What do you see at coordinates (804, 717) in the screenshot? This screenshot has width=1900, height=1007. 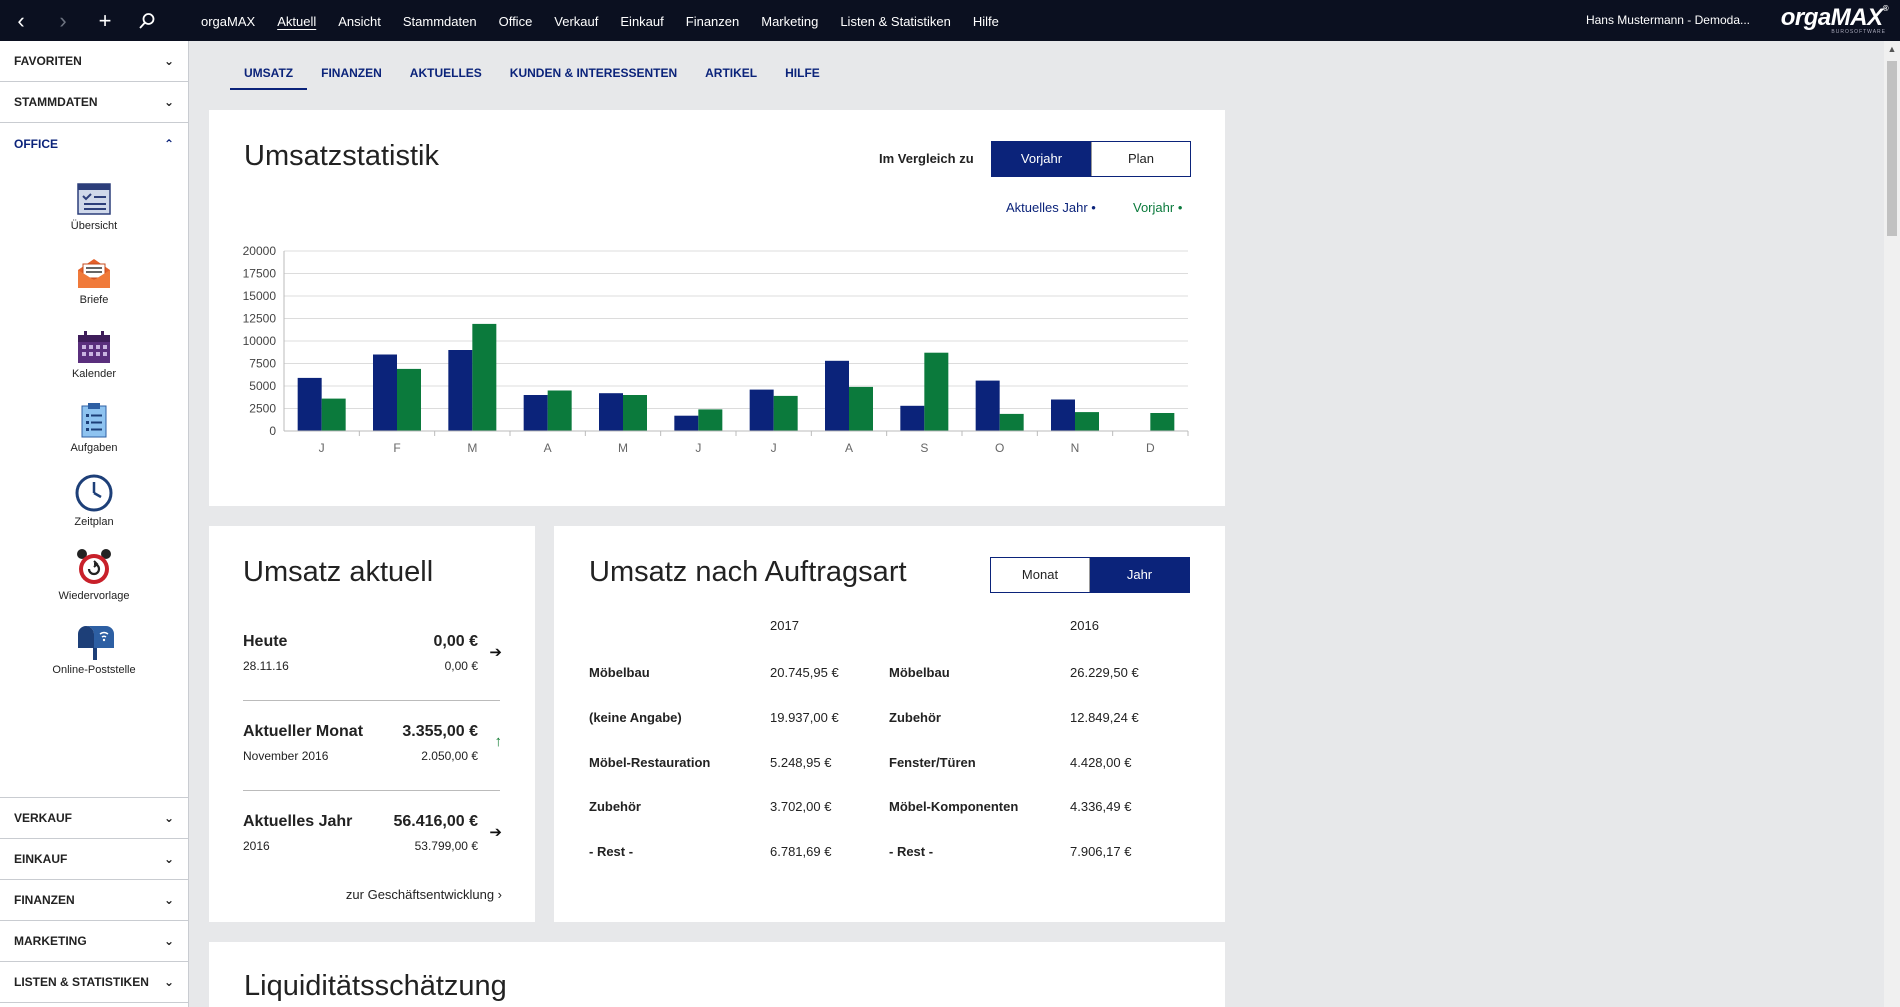 I see `row-a-value: 19.937,00 €` at bounding box center [804, 717].